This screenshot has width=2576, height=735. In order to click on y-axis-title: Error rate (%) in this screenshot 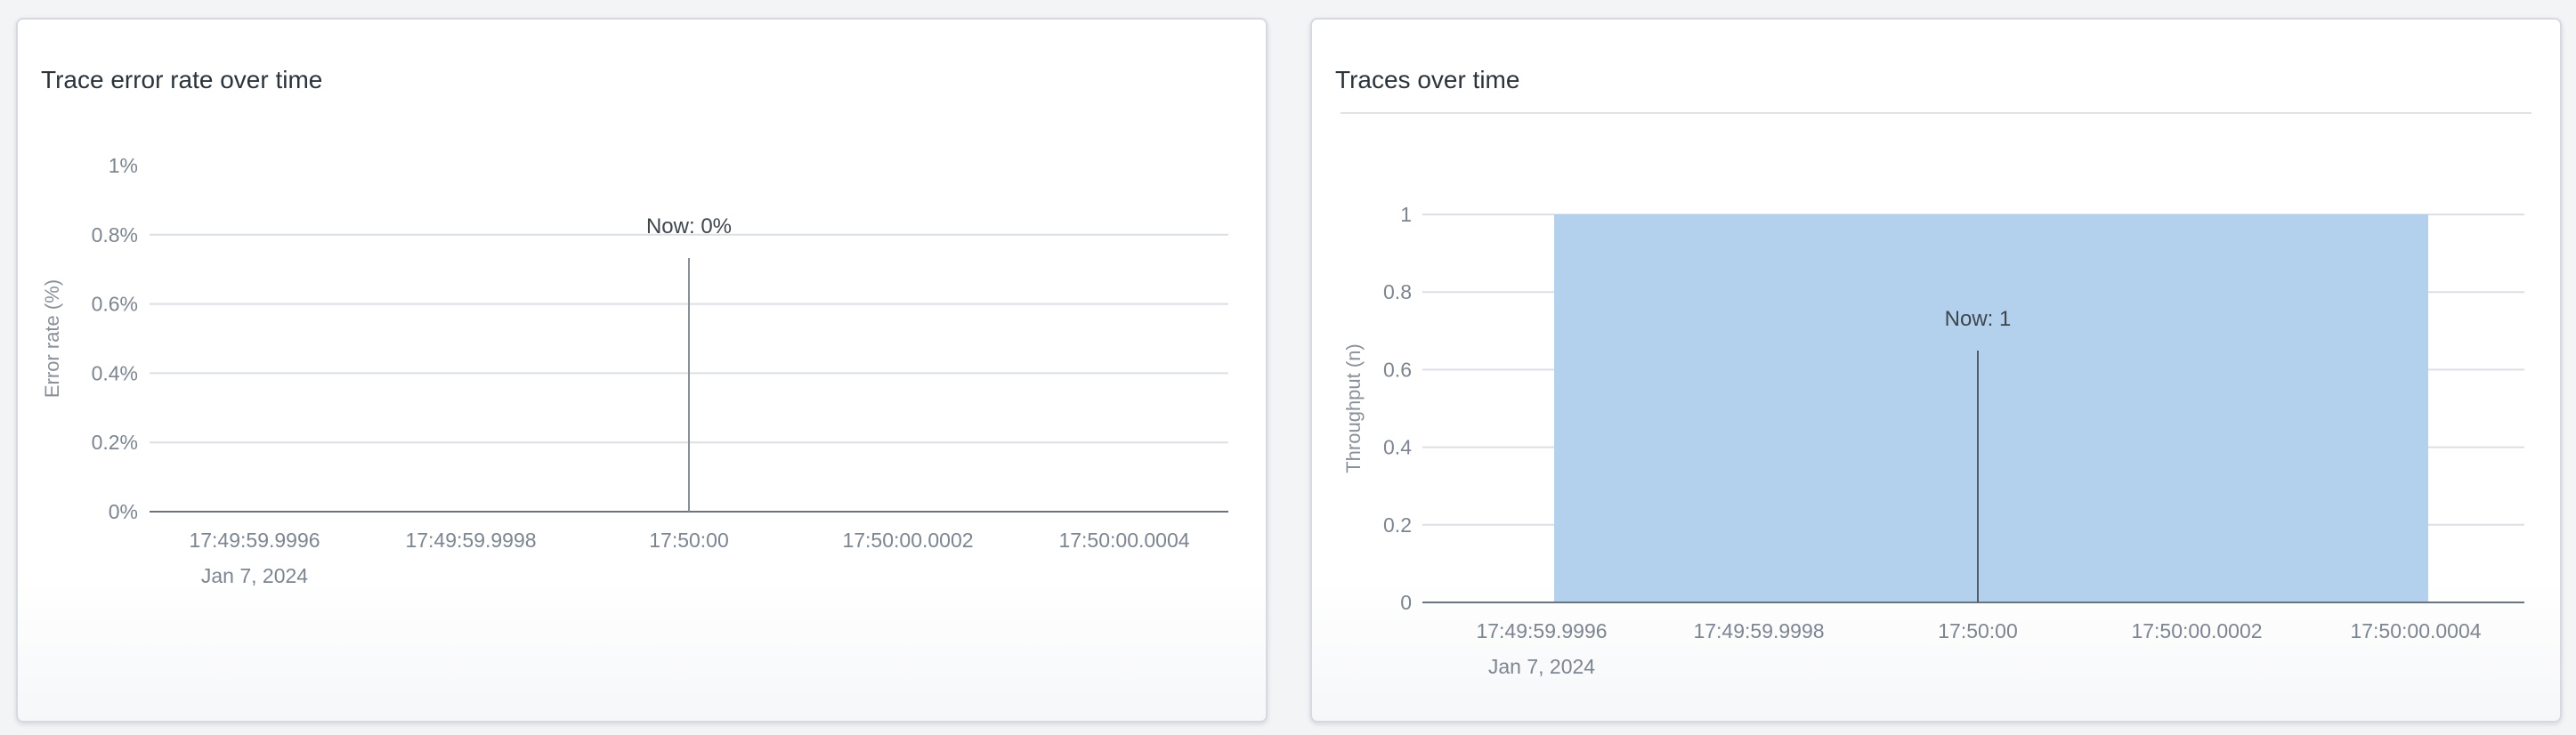, I will do `click(52, 338)`.